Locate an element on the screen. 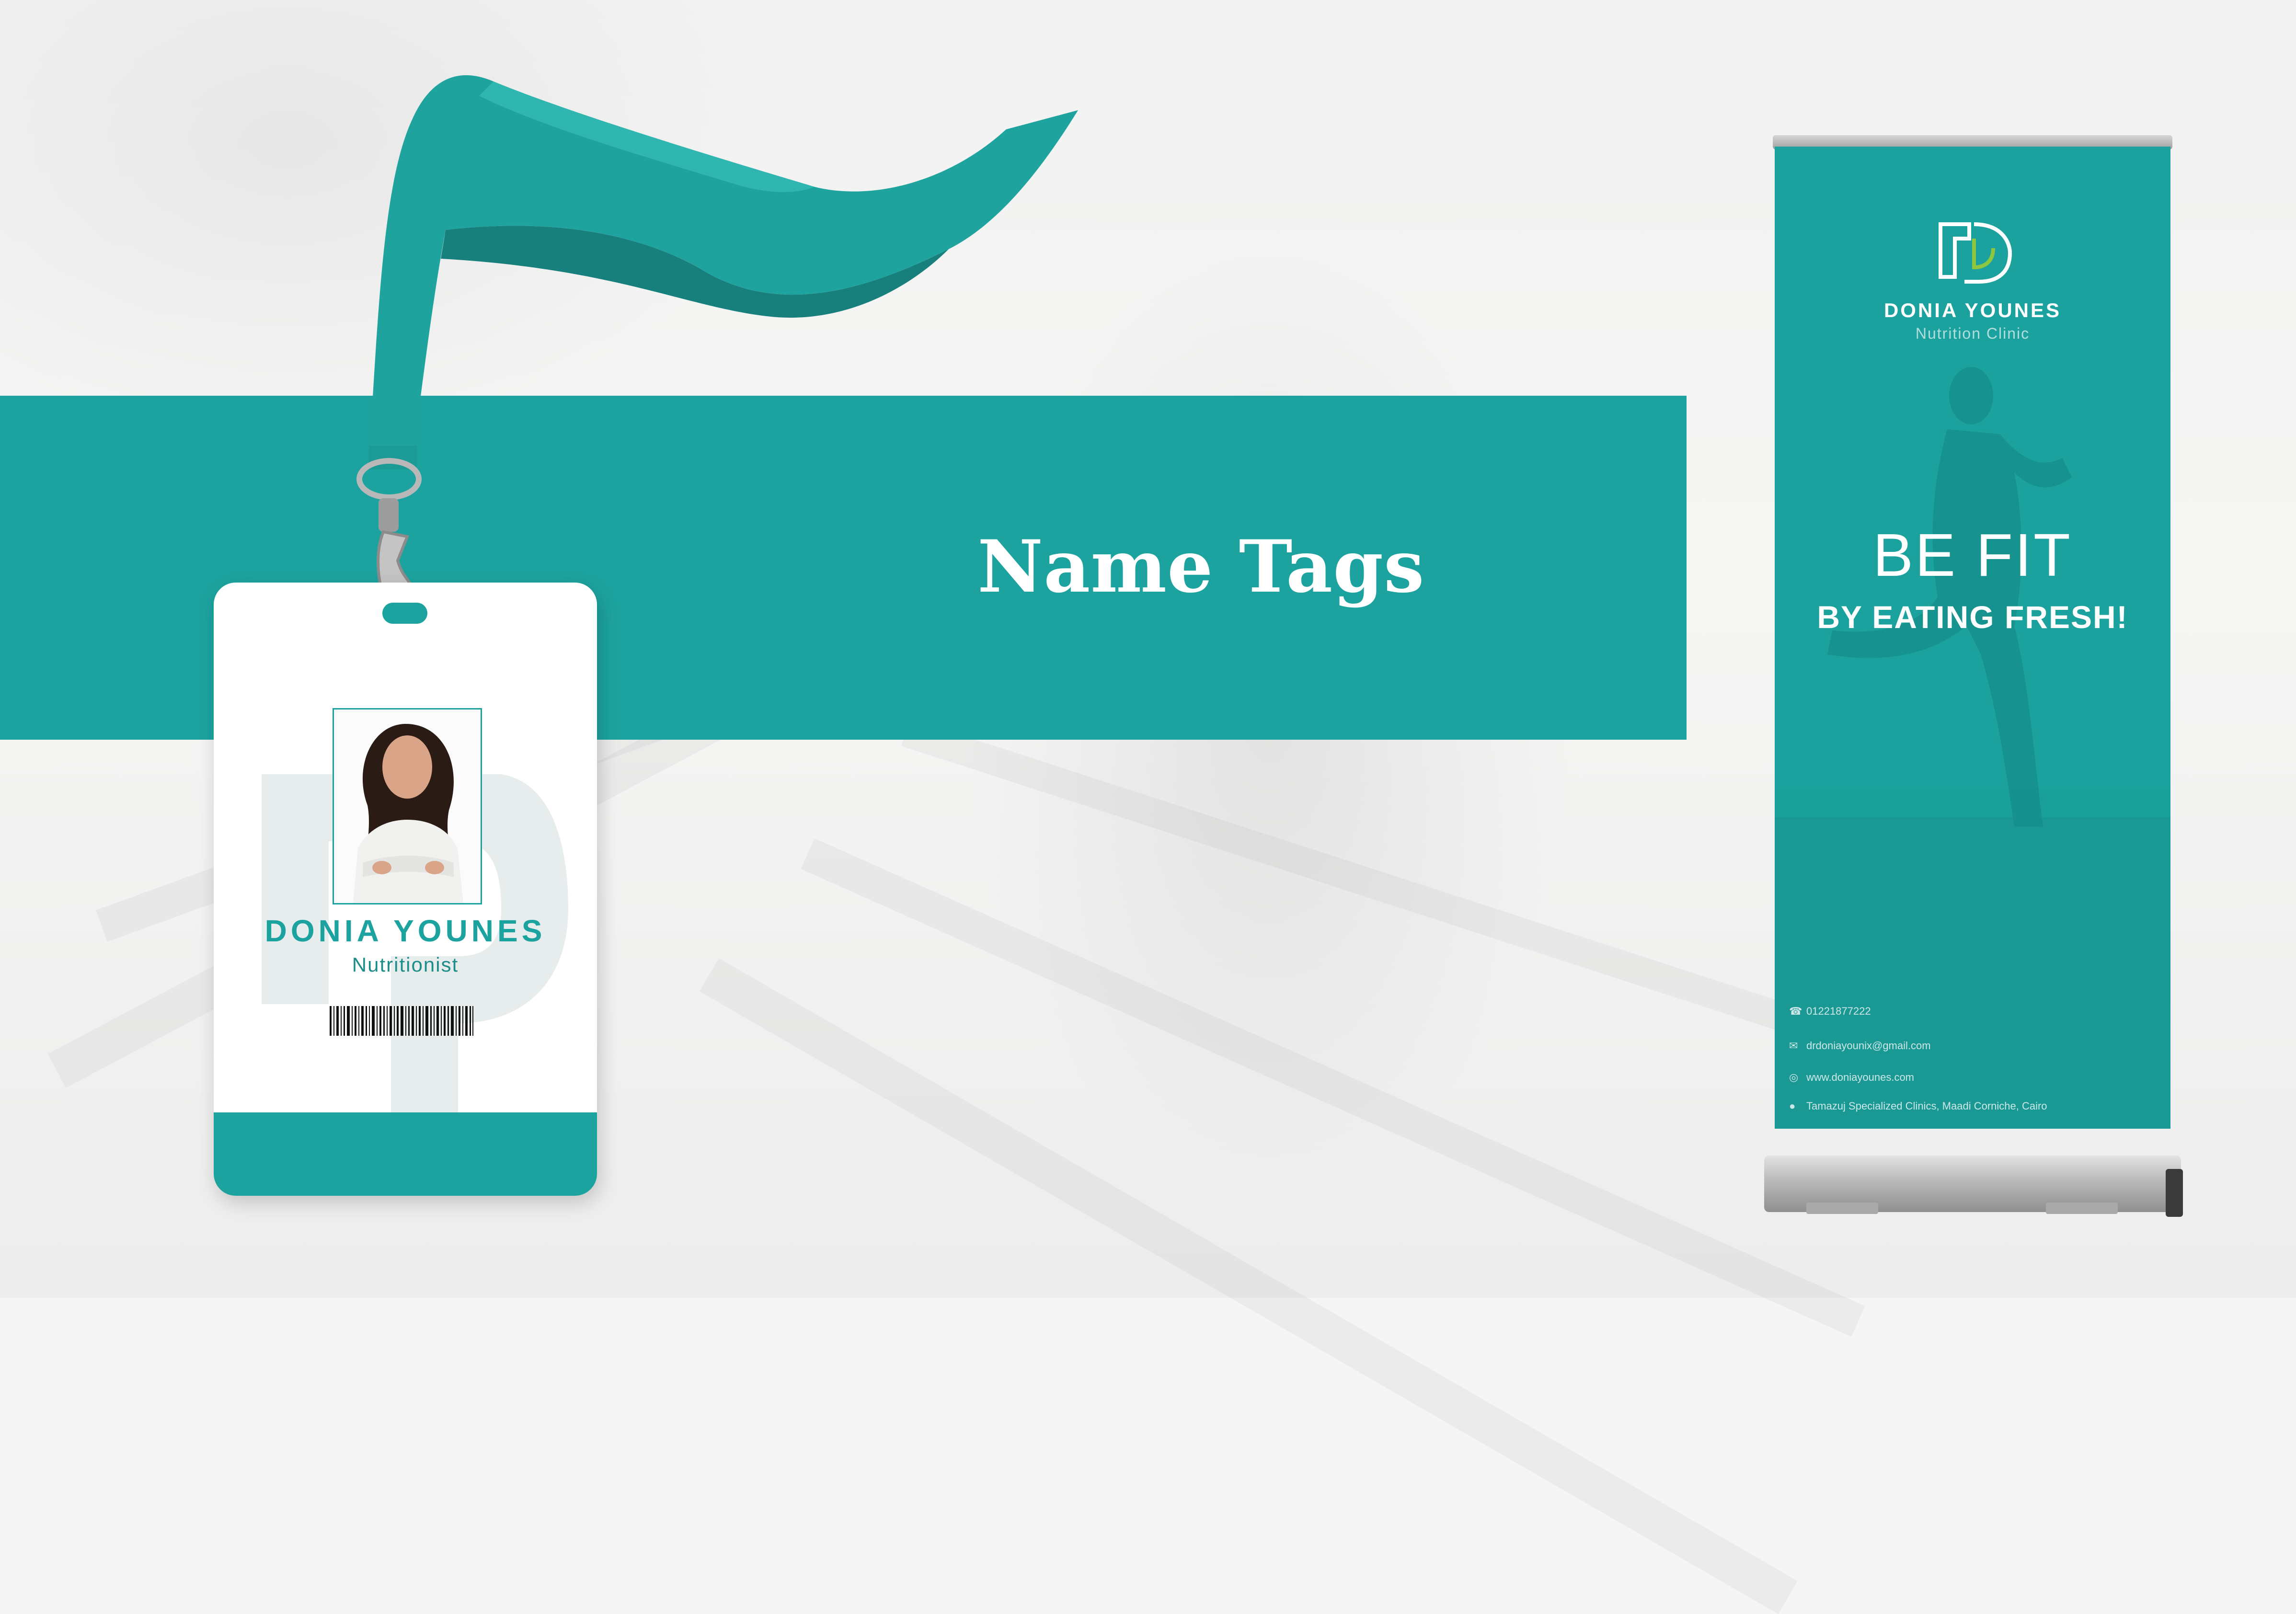 The height and width of the screenshot is (1614, 2296). mail-icon: ✉ is located at coordinates (1793, 1046).